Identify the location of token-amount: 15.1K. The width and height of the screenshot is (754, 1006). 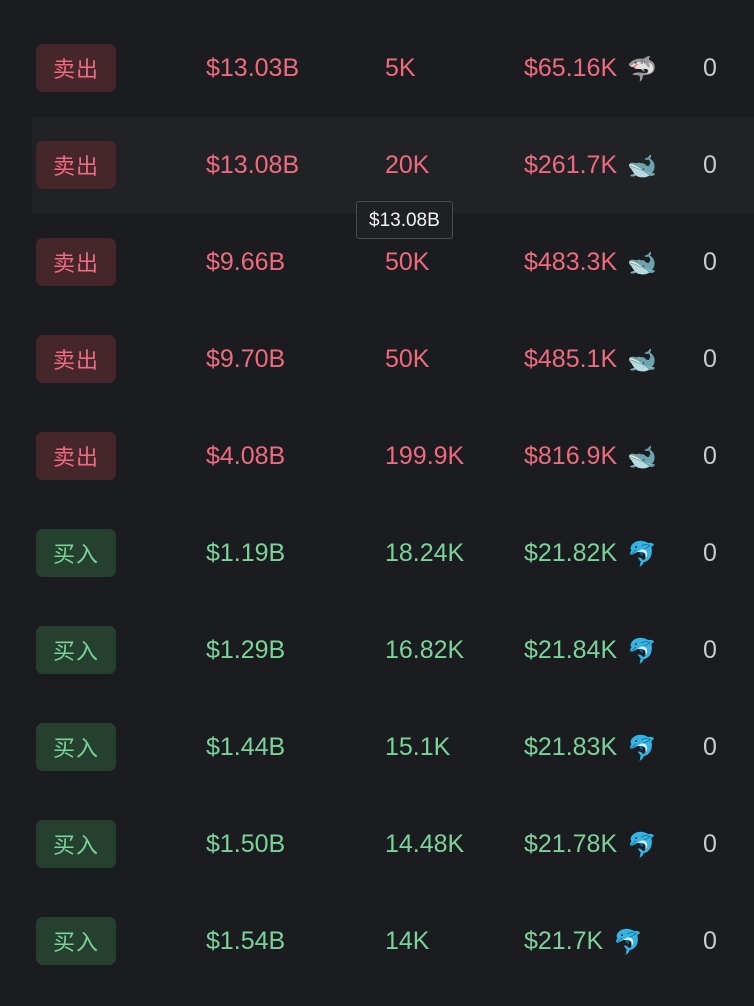
(418, 747).